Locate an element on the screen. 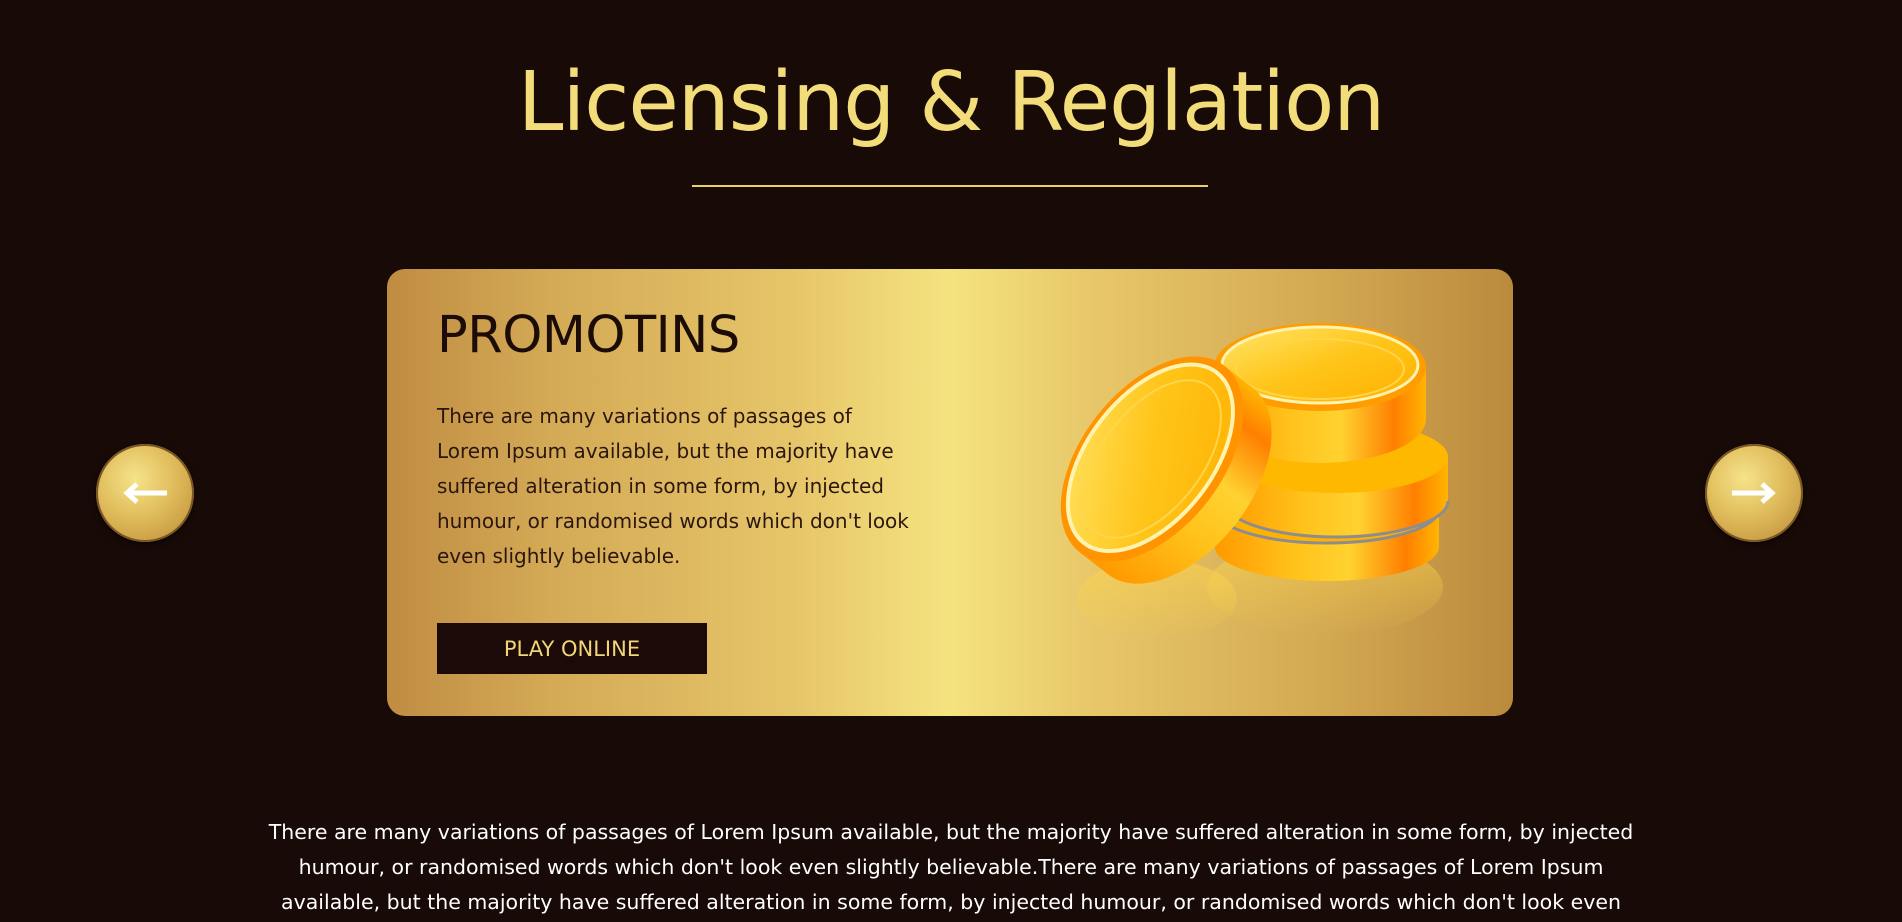  carousel-prev-button is located at coordinates (145, 493).